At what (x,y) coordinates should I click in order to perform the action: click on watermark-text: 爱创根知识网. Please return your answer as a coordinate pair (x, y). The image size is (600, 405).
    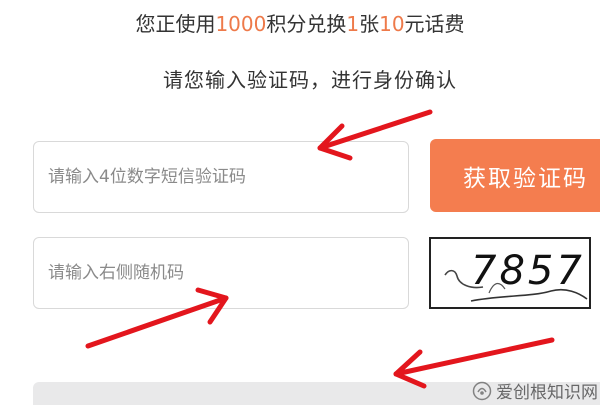
    Looking at the image, I should click on (547, 393).